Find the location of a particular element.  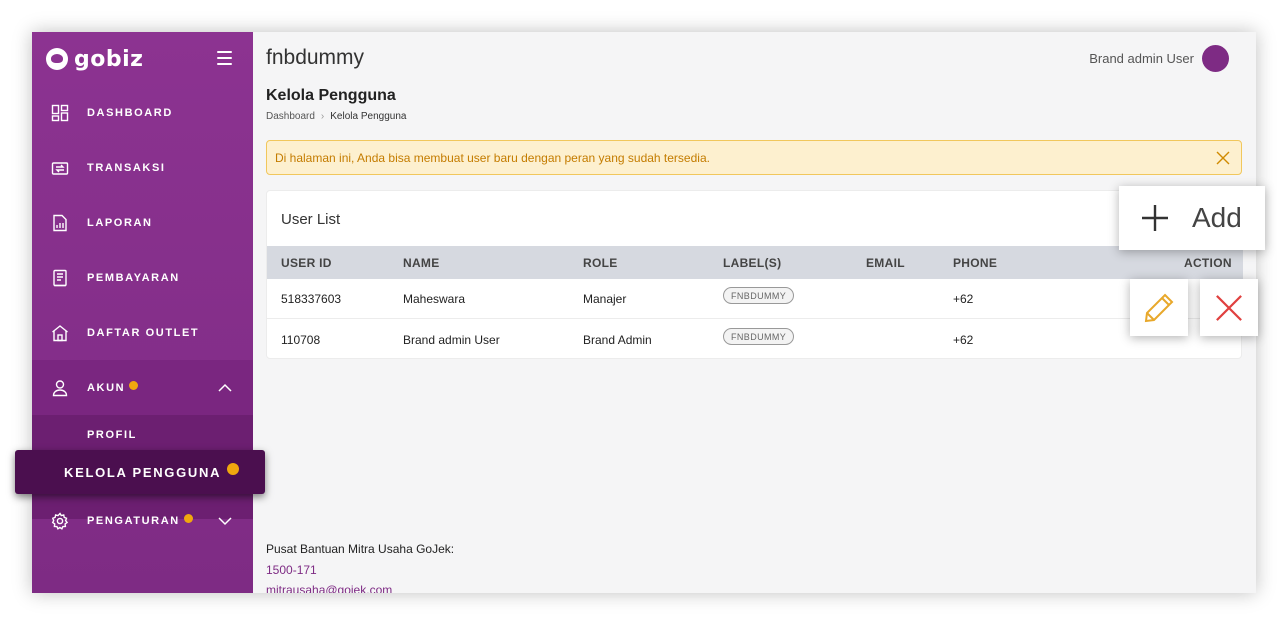

add-label: Add is located at coordinates (1217, 217).